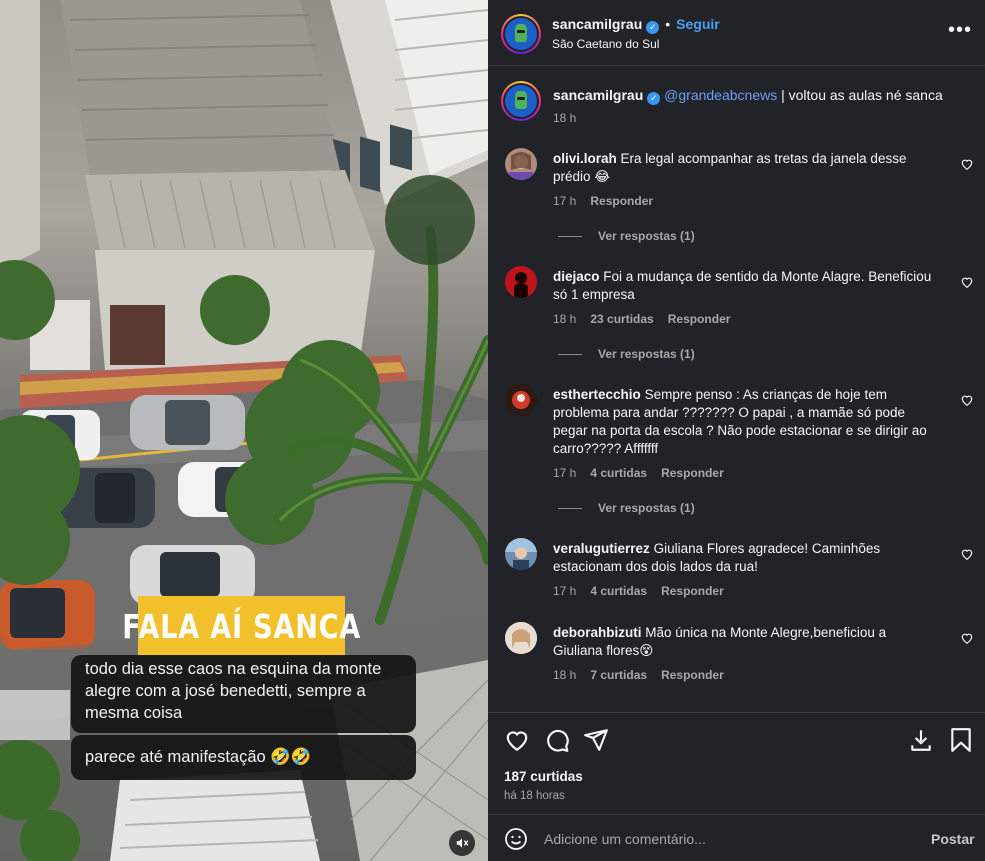 The image size is (985, 861). I want to click on post-location: São Caetano do Sul, so click(605, 44).